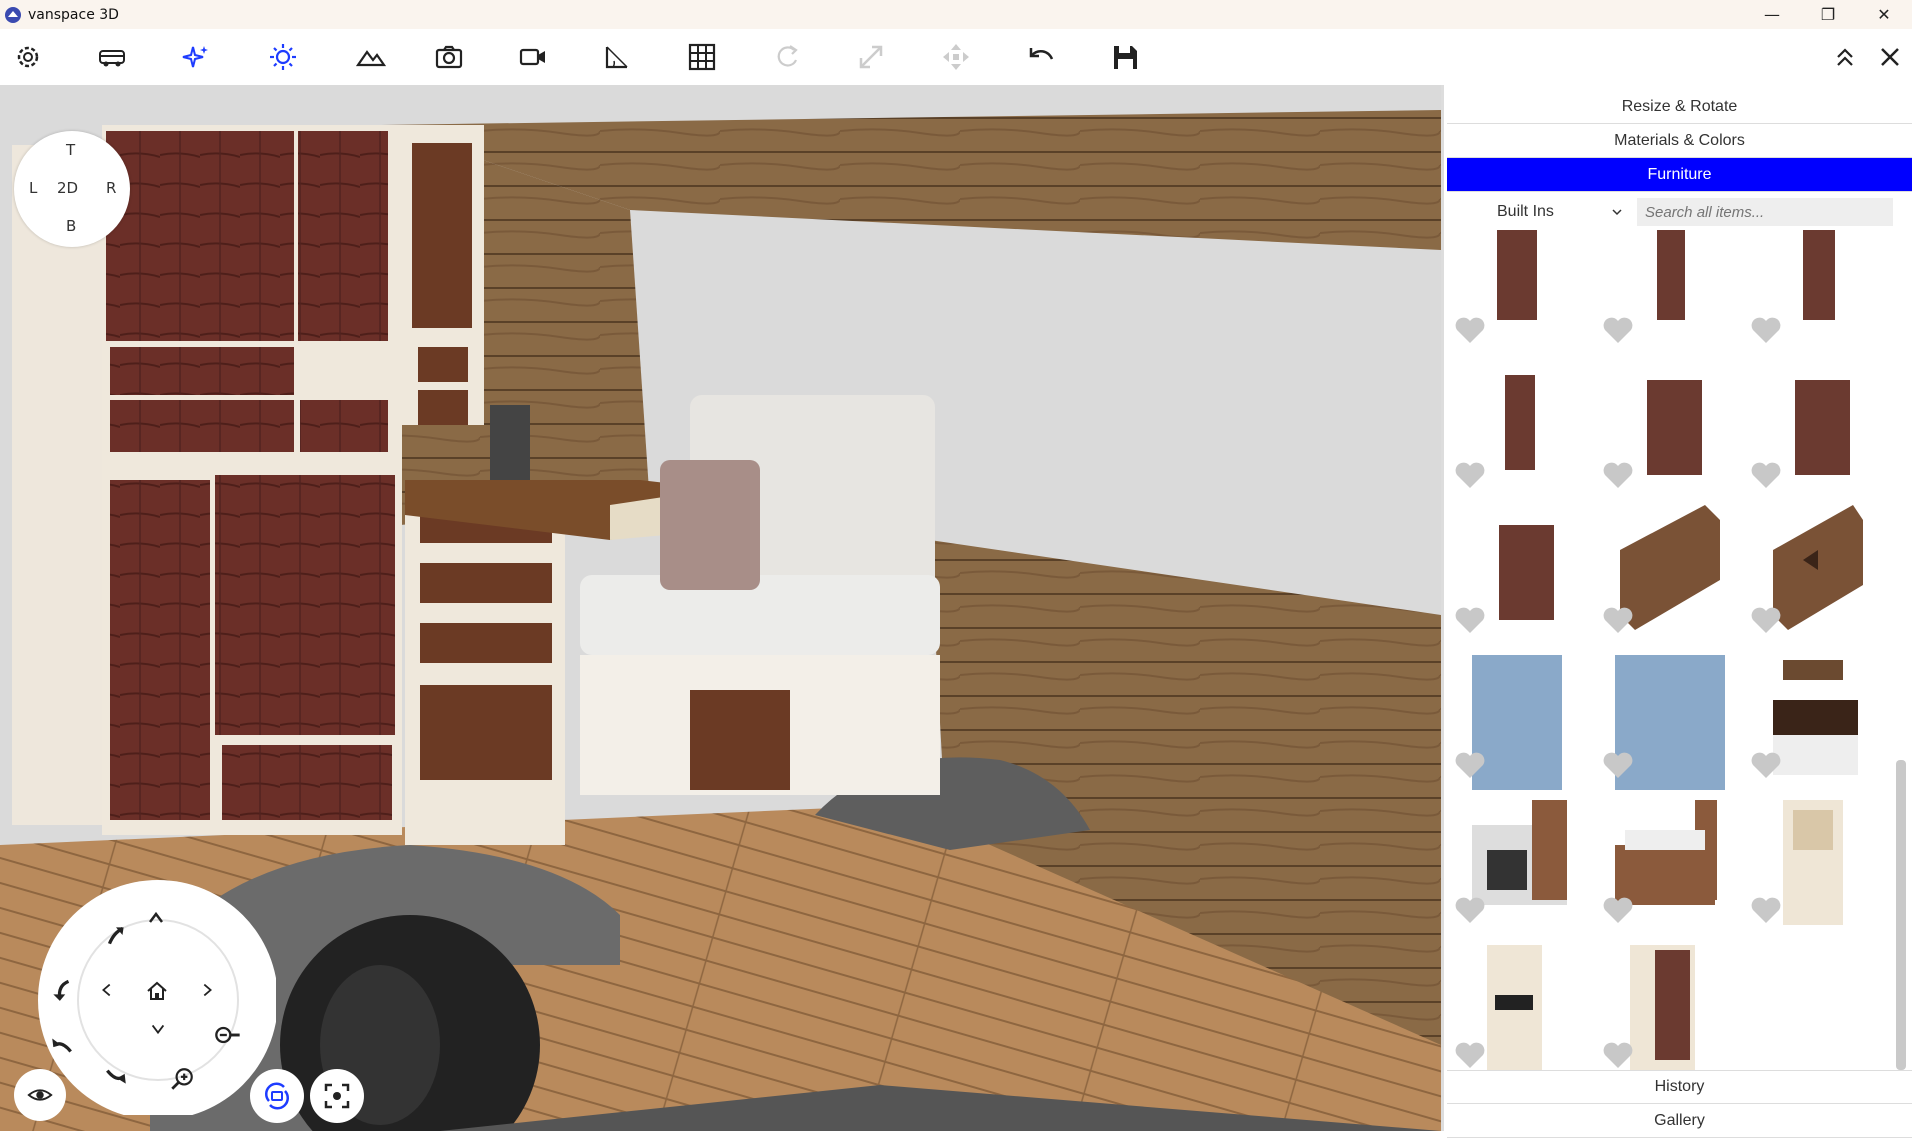  I want to click on grid-button, so click(702, 57).